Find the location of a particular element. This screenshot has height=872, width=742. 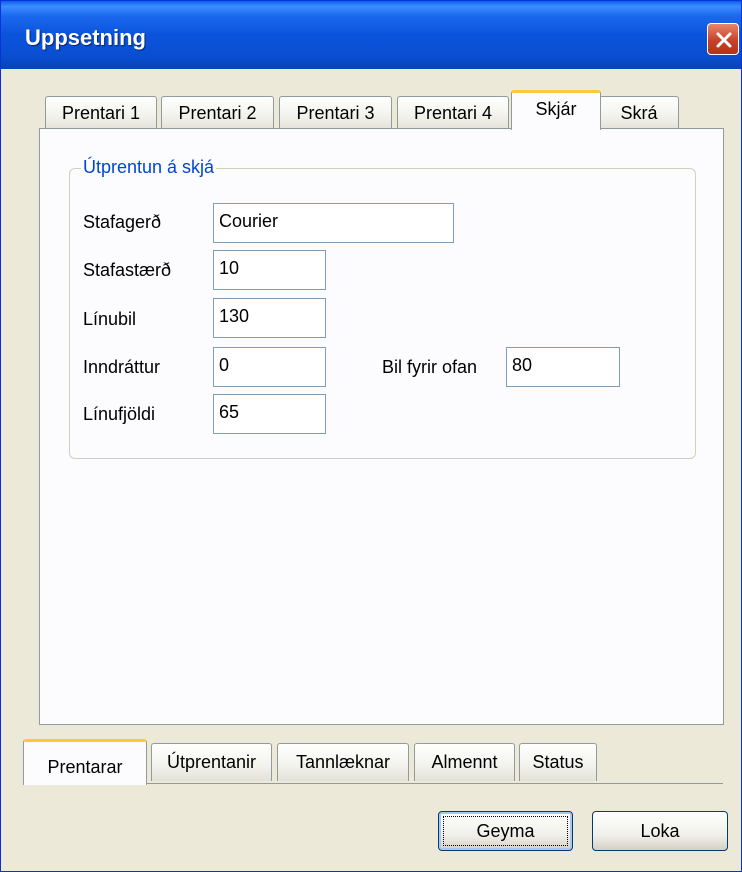

label-linufjoldi: Línufjöldi is located at coordinates (119, 414).